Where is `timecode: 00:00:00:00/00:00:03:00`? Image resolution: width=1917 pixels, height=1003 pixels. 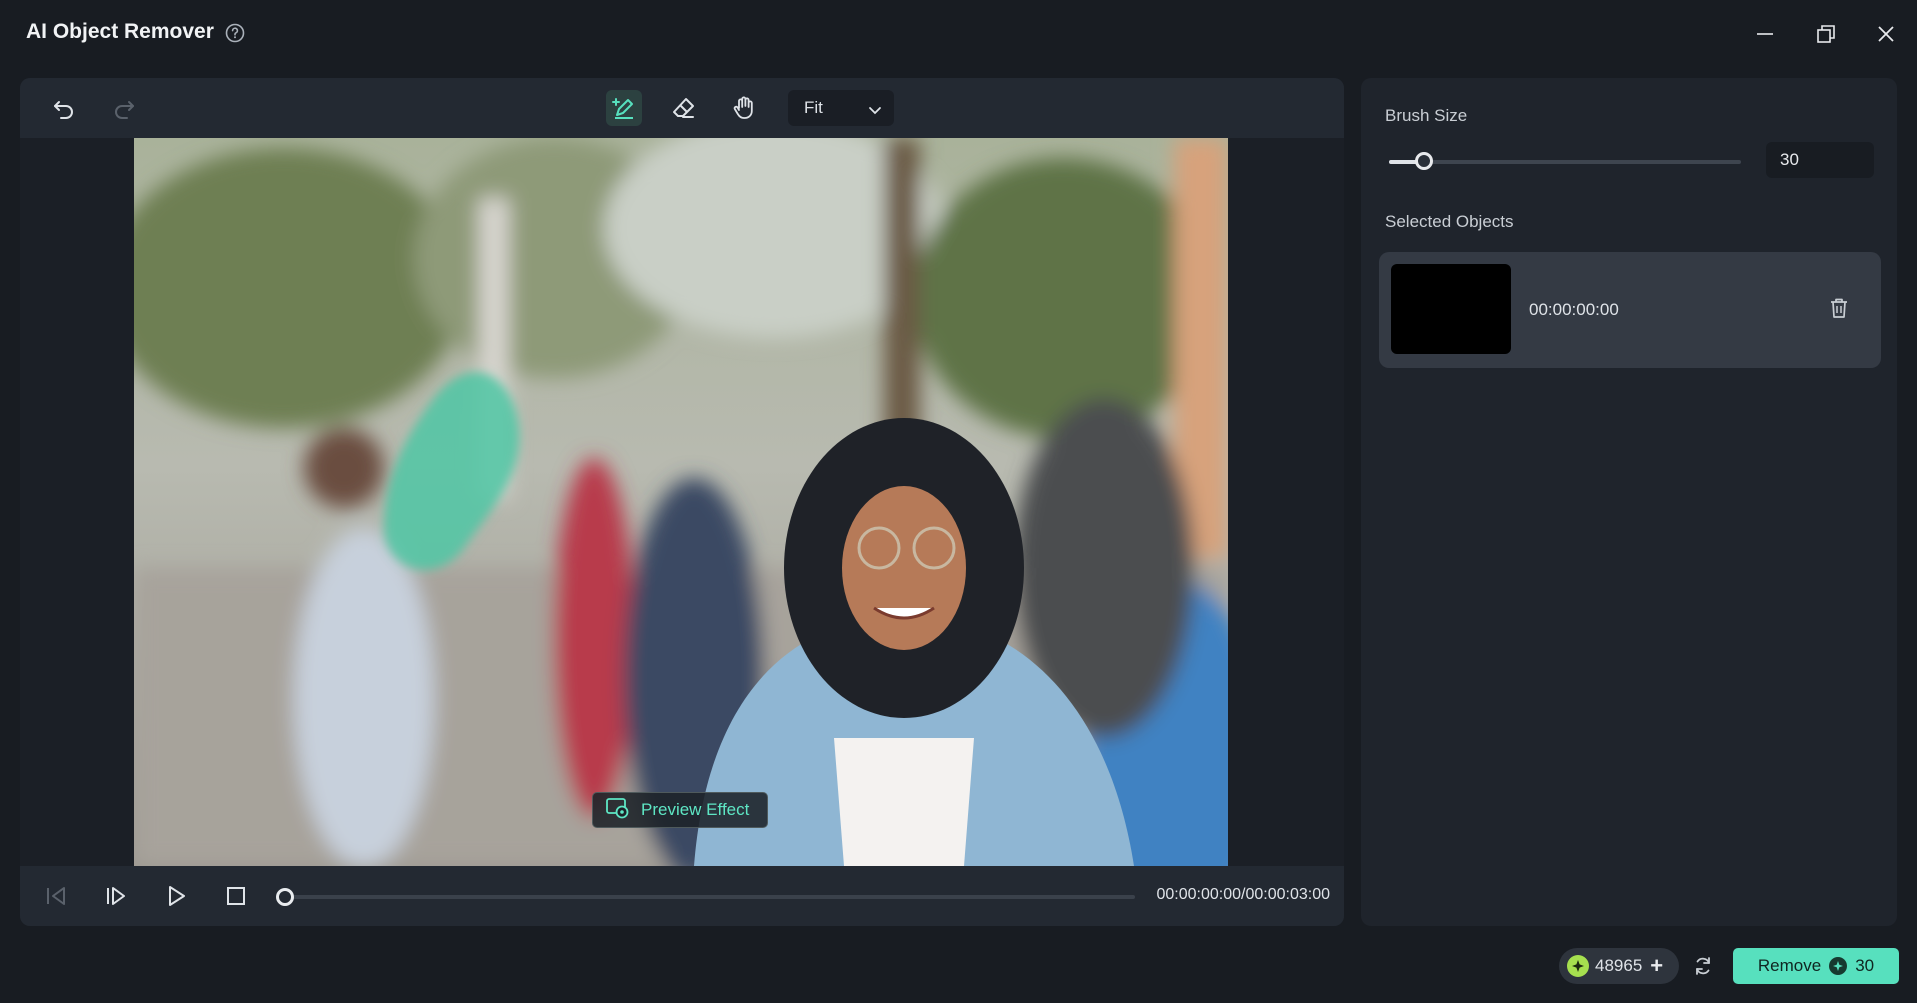
timecode: 00:00:00:00/00:00:03:00 is located at coordinates (1243, 894).